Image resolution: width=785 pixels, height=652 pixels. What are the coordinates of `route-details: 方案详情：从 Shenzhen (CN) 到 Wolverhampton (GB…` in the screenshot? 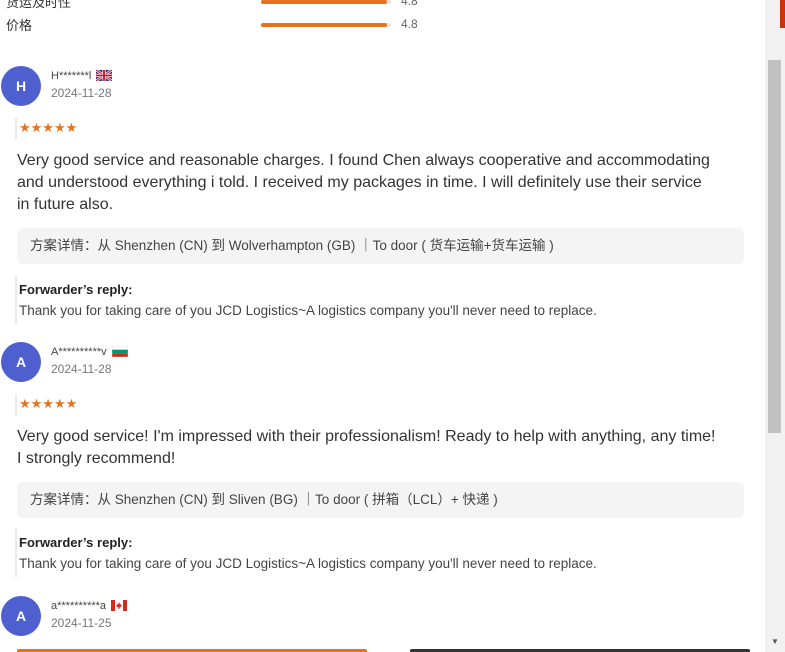 It's located at (380, 246).